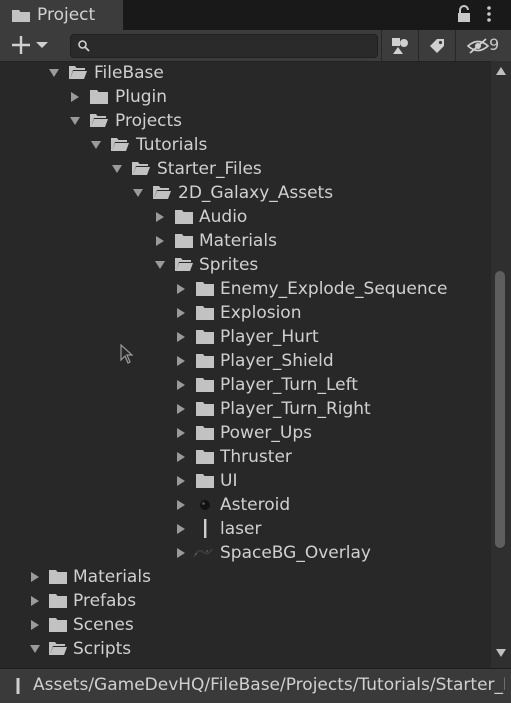 This screenshot has width=511, height=703. I want to click on tree-item-label: Sprites, so click(229, 265).